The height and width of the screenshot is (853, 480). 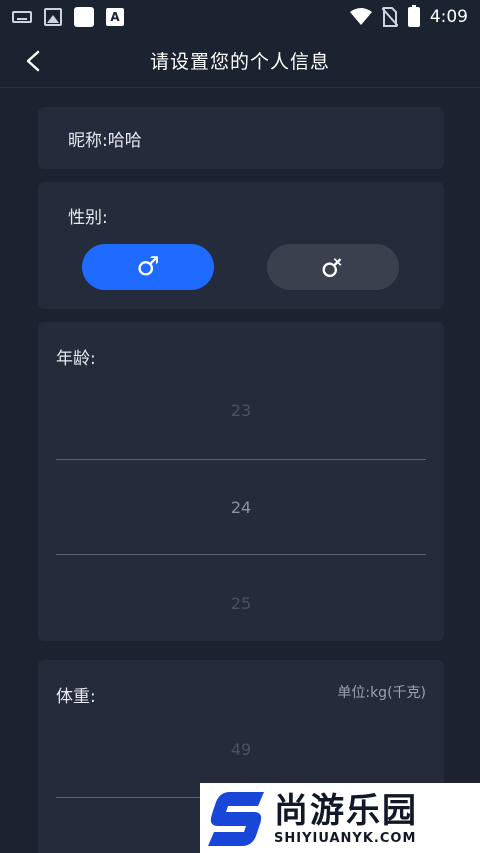 What do you see at coordinates (346, 810) in the screenshot?
I see `watermark-title: 尚游乐园` at bounding box center [346, 810].